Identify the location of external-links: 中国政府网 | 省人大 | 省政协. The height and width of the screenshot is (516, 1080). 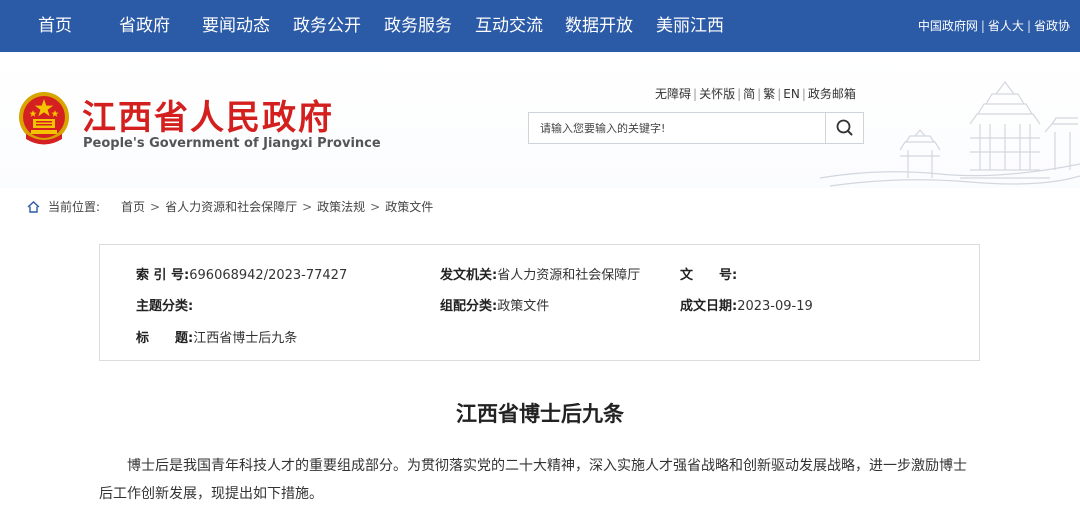
(994, 26).